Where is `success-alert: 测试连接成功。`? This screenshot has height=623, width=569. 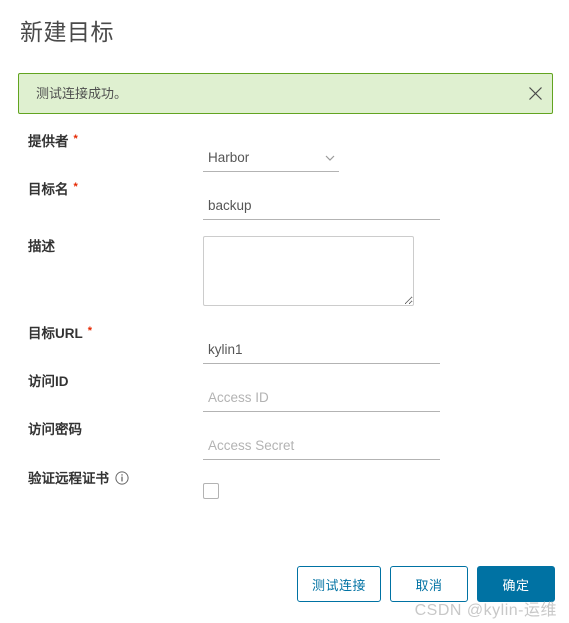 success-alert: 测试连接成功。 is located at coordinates (285, 93).